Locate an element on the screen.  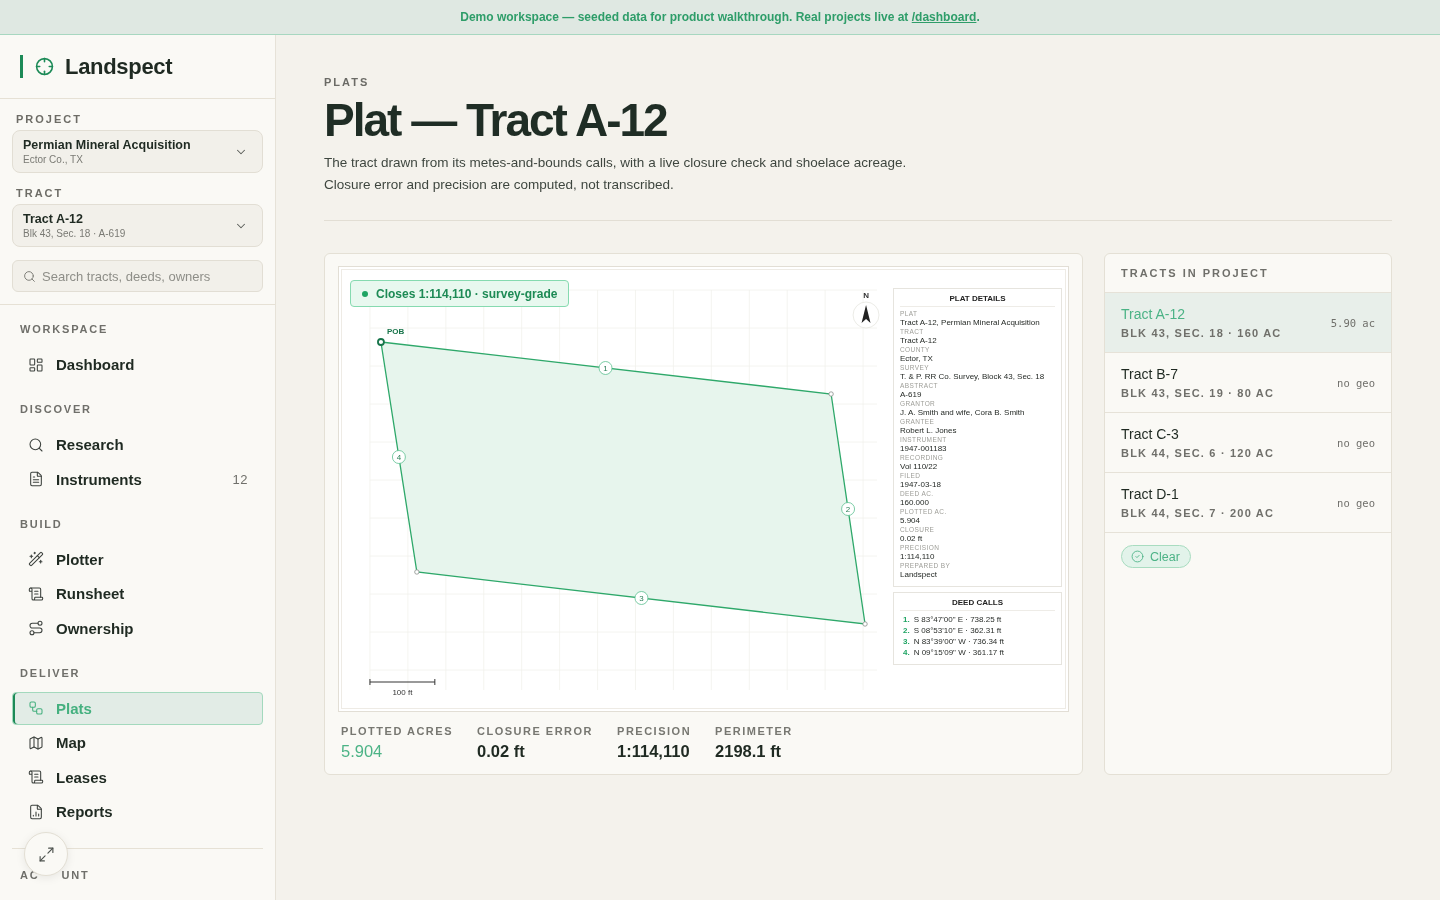
detail-value: 5.904 is located at coordinates (910, 520).